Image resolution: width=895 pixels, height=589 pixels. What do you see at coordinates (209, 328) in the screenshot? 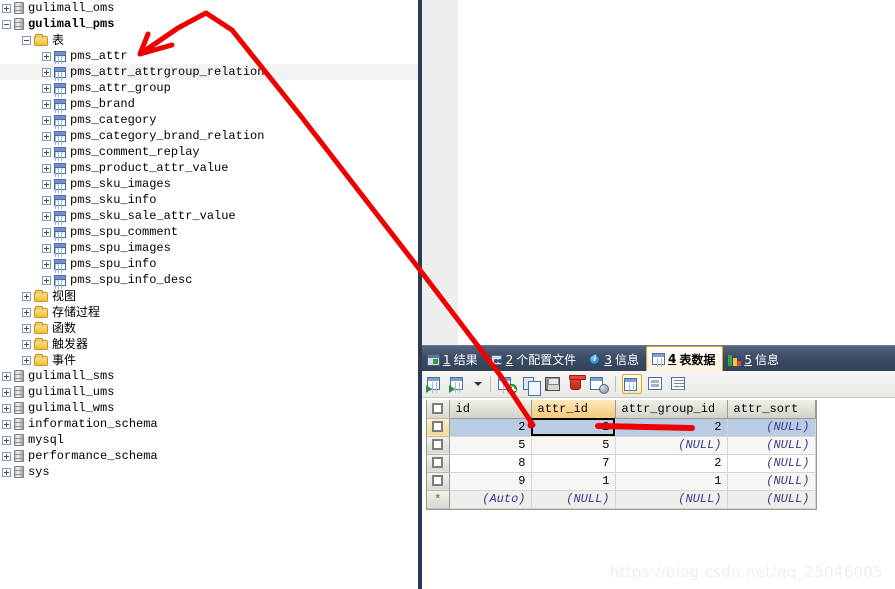
I see `tree-node: 函数` at bounding box center [209, 328].